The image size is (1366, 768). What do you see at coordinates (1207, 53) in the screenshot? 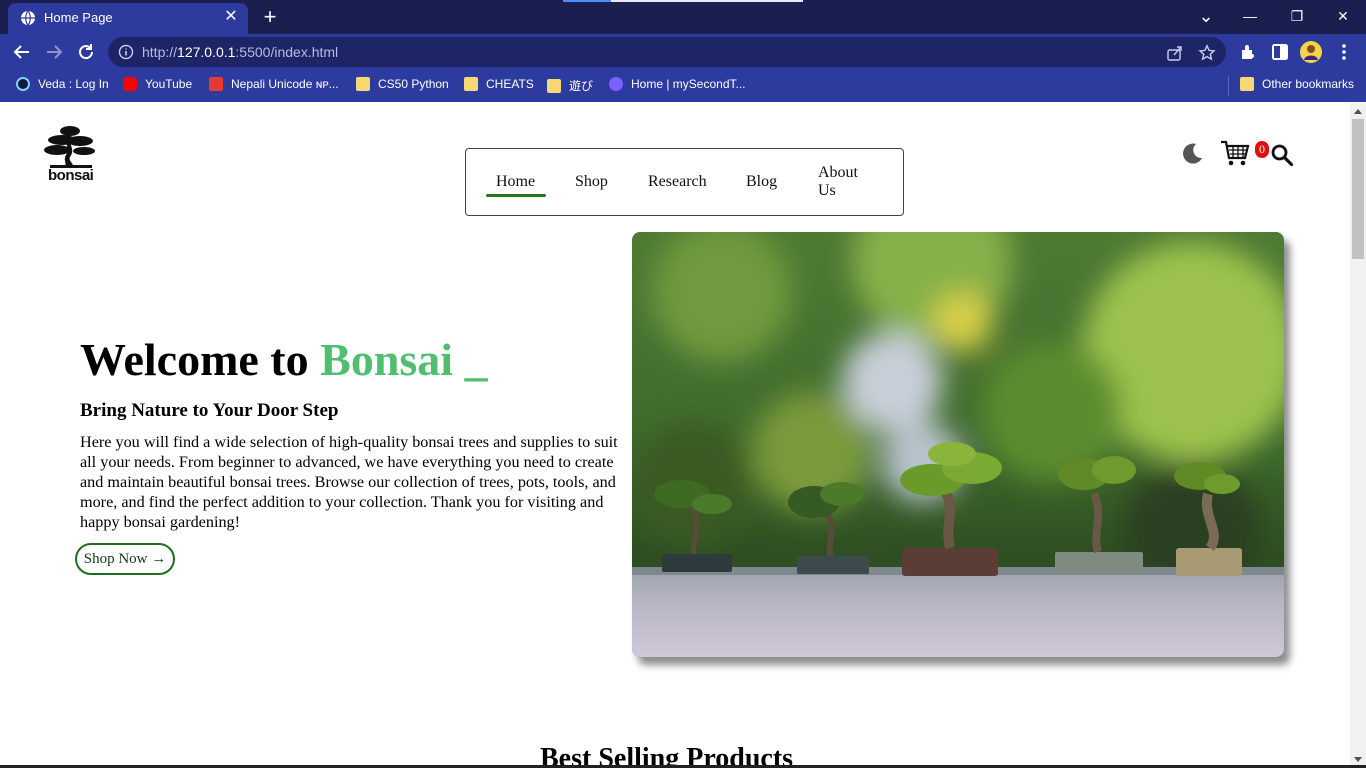
I see `bookmark-star-icon` at bounding box center [1207, 53].